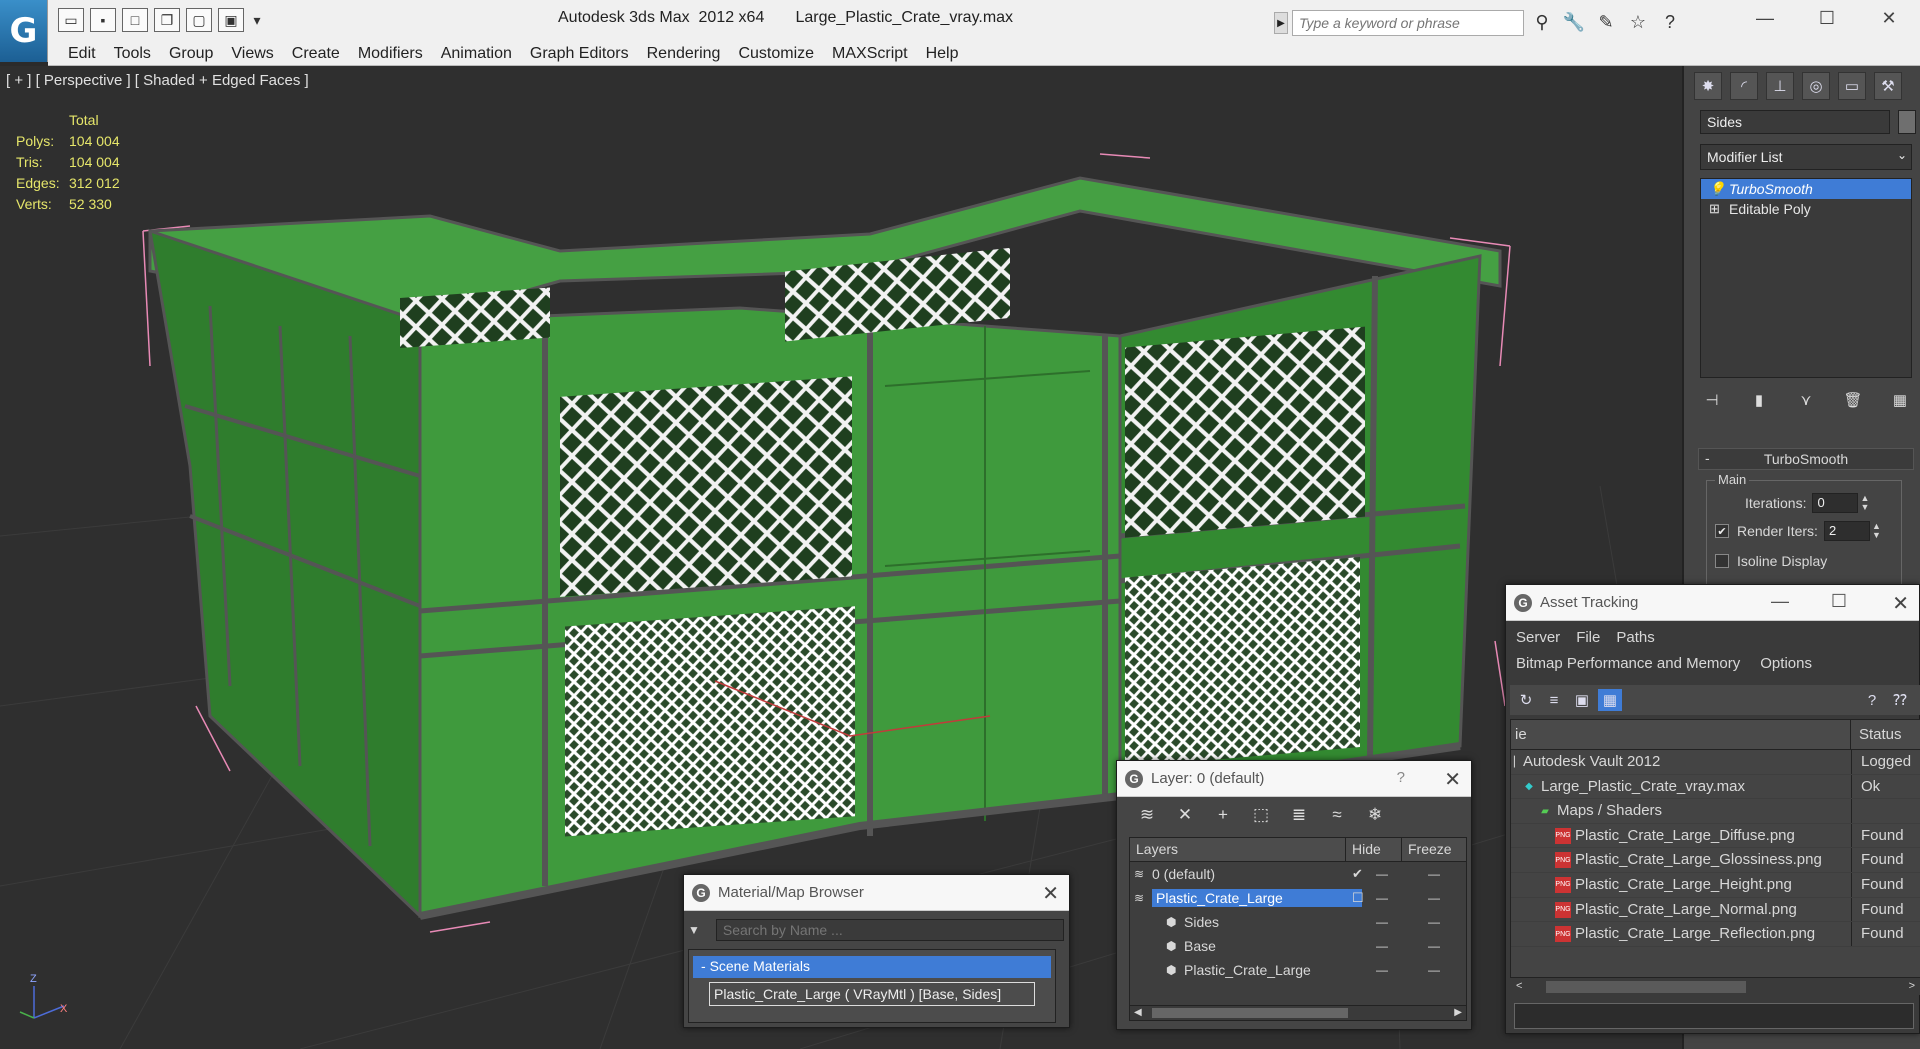 Image resolution: width=1920 pixels, height=1049 pixels. Describe the element at coordinates (1281, 23) in the screenshot. I see `search-expand-icon: ▶` at that location.